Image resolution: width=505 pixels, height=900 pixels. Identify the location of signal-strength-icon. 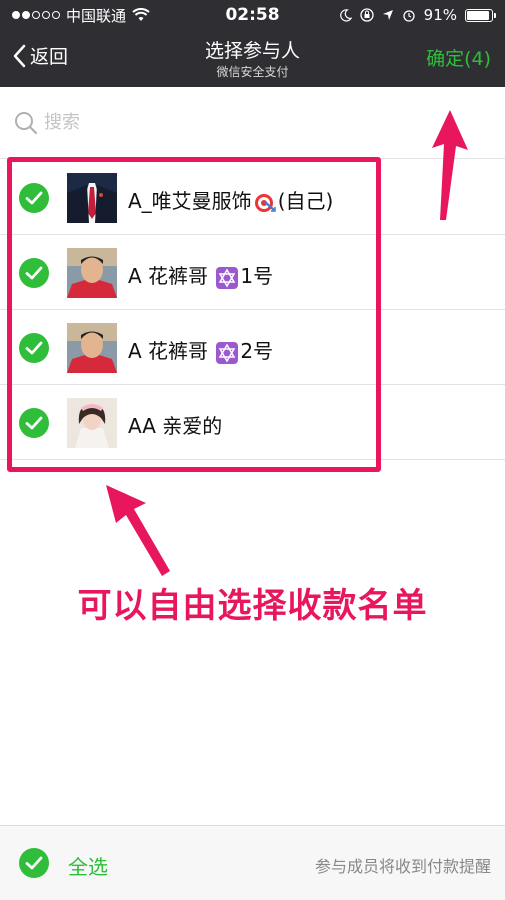
(36, 15).